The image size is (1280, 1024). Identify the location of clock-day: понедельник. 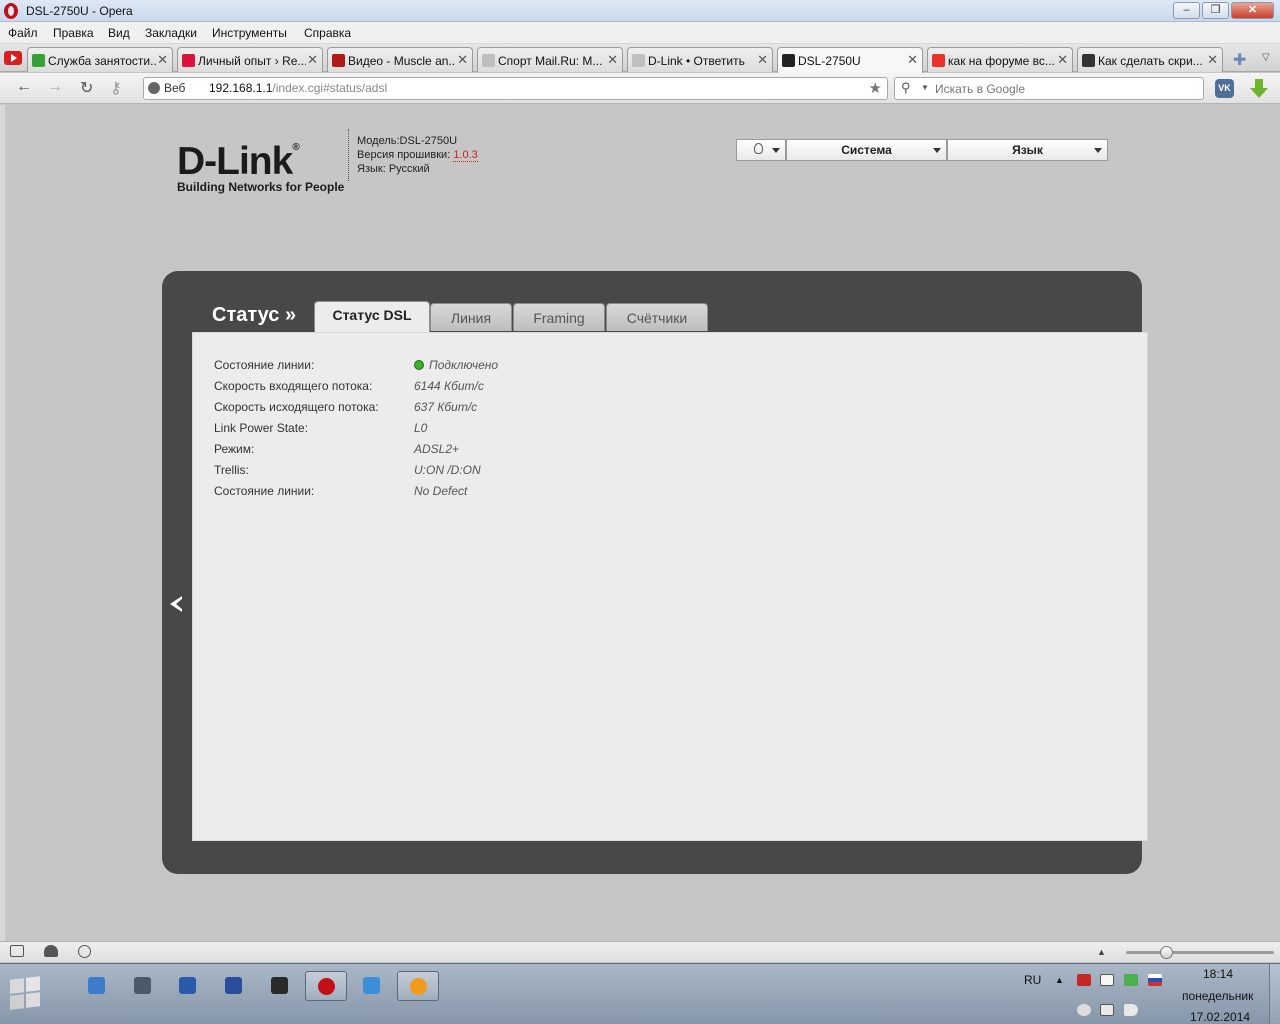
(1217, 996).